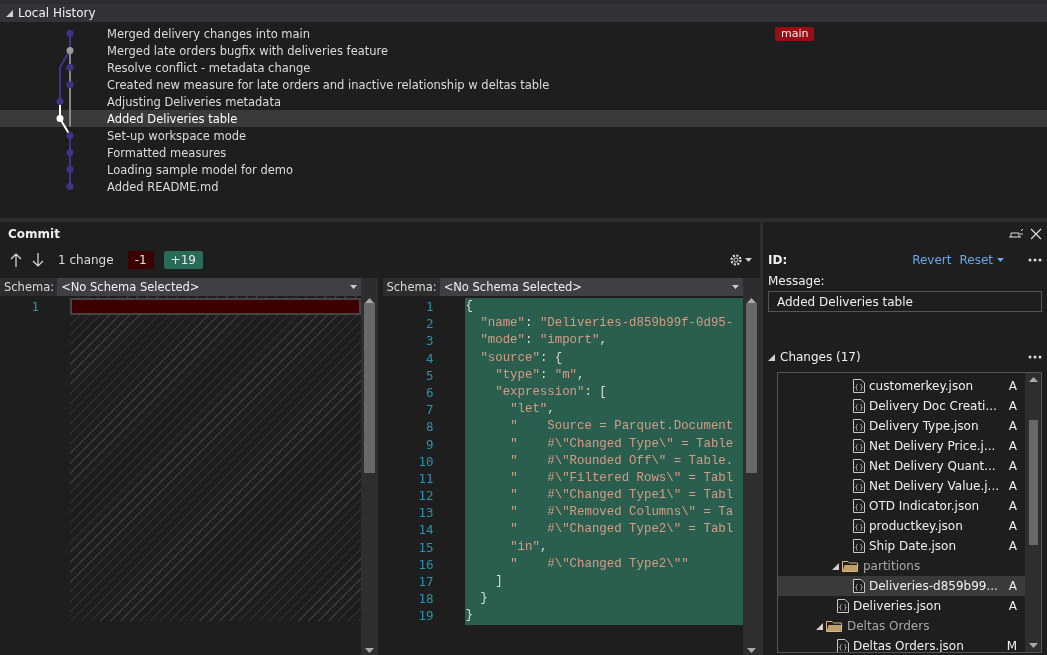 This screenshot has width=1047, height=655. What do you see at coordinates (523, 135) in the screenshot?
I see `commit-row: Set-up workspace mode` at bounding box center [523, 135].